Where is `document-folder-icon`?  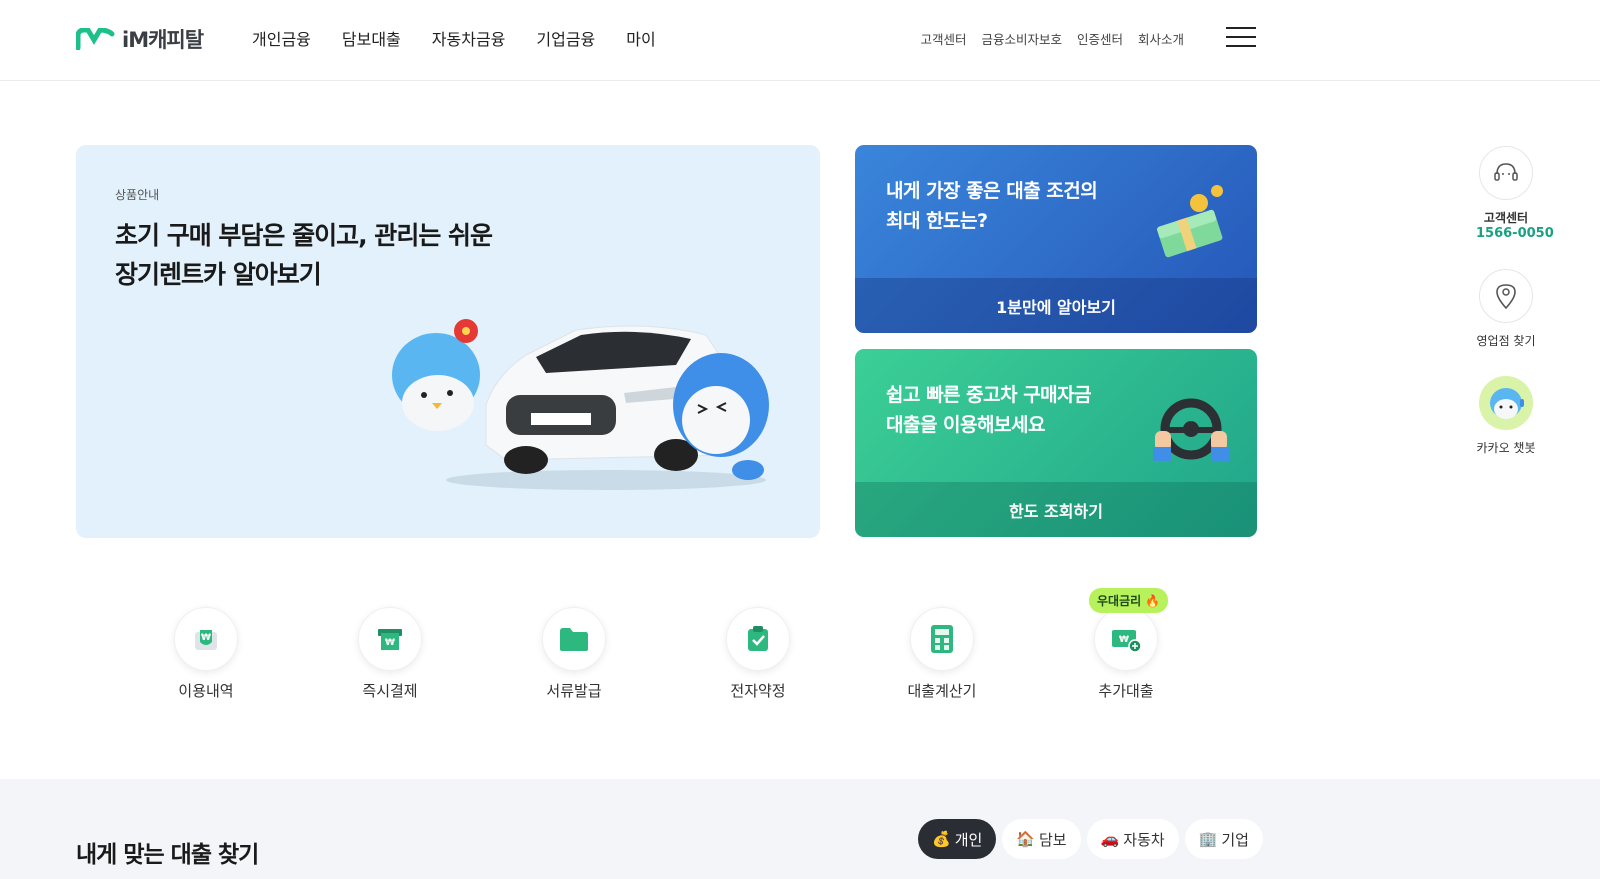 document-folder-icon is located at coordinates (574, 639).